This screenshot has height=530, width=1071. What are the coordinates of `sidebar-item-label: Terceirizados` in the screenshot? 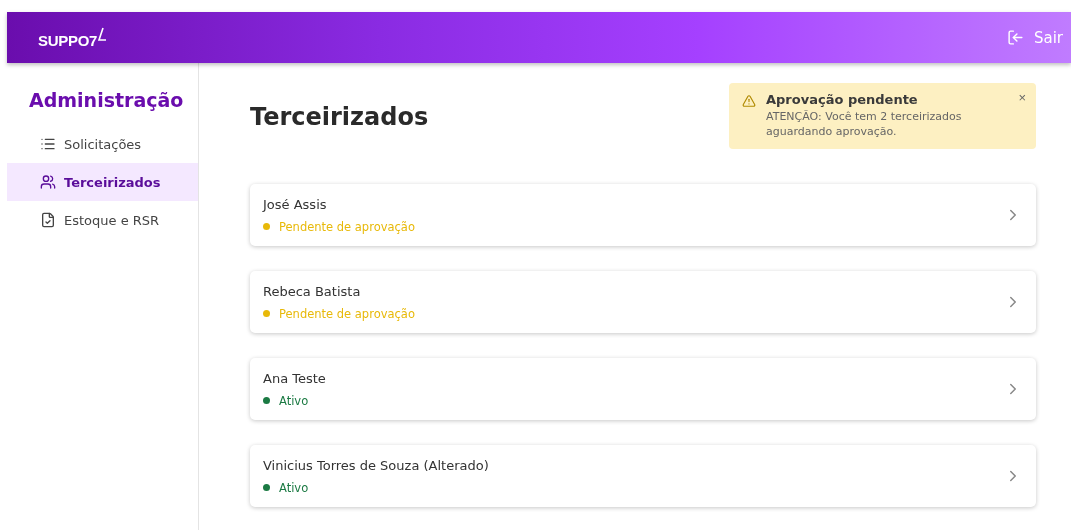 It's located at (112, 182).